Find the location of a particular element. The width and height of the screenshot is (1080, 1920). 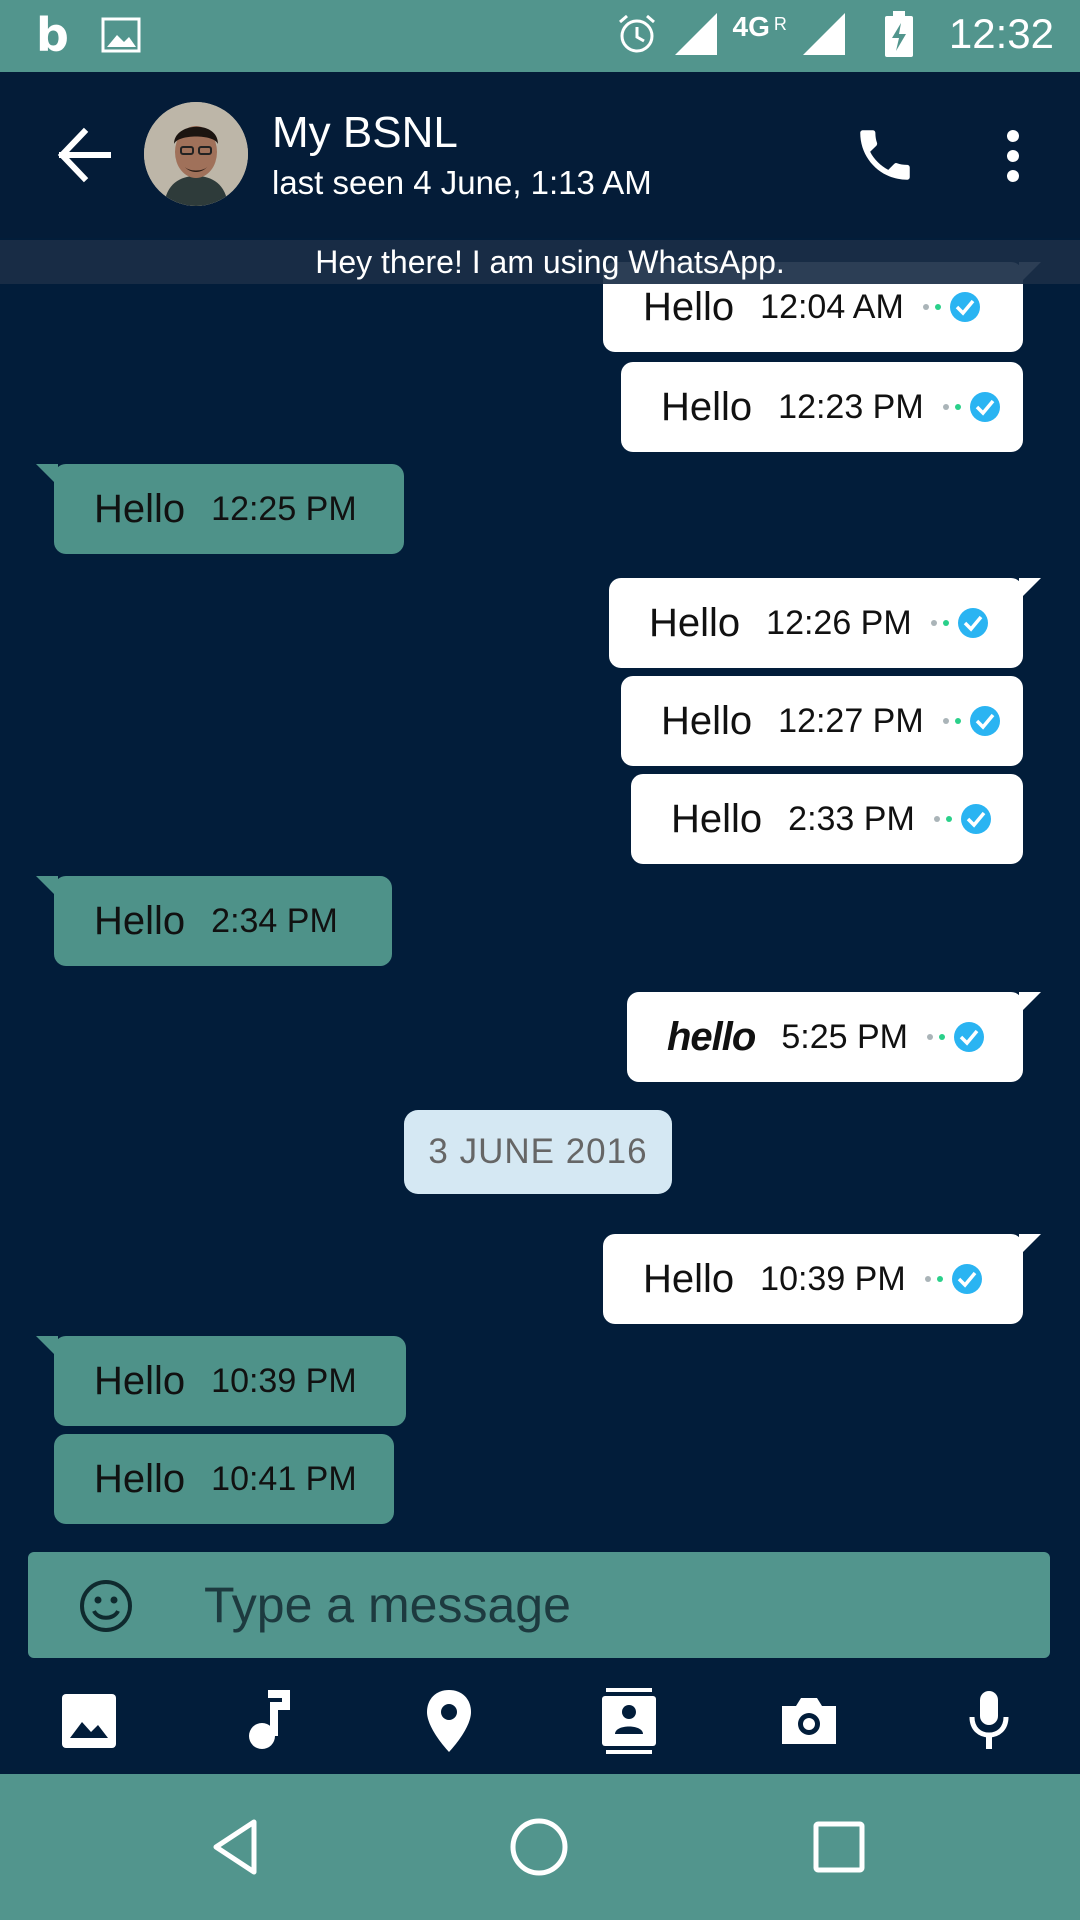

message-time: 12:26 PM is located at coordinates (839, 622).